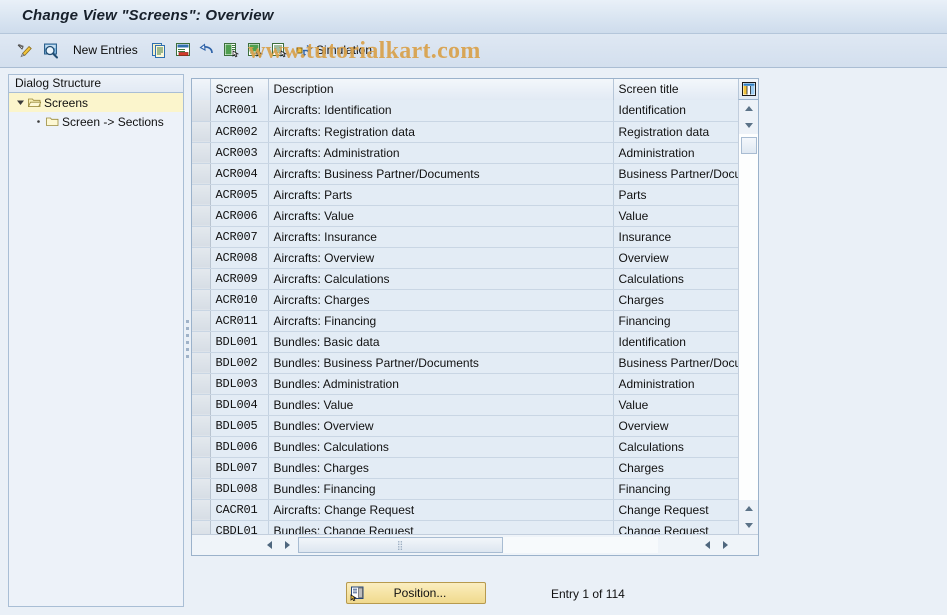  What do you see at coordinates (676, 90) in the screenshot?
I see `column-header-screen-title: Screen title` at bounding box center [676, 90].